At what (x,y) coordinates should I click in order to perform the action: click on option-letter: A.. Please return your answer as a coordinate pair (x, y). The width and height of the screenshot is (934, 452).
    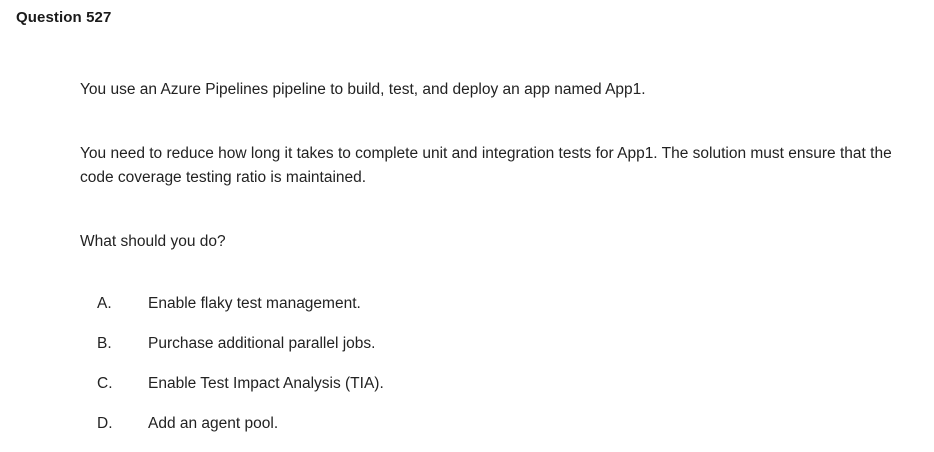
    Looking at the image, I should click on (104, 303).